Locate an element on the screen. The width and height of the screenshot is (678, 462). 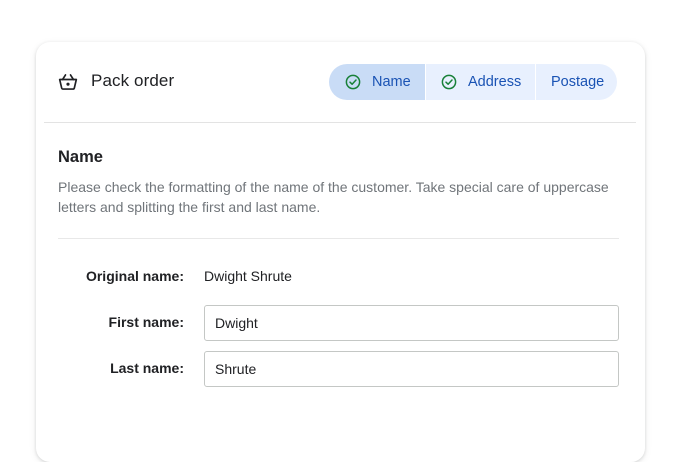
first-name-input is located at coordinates (411, 323).